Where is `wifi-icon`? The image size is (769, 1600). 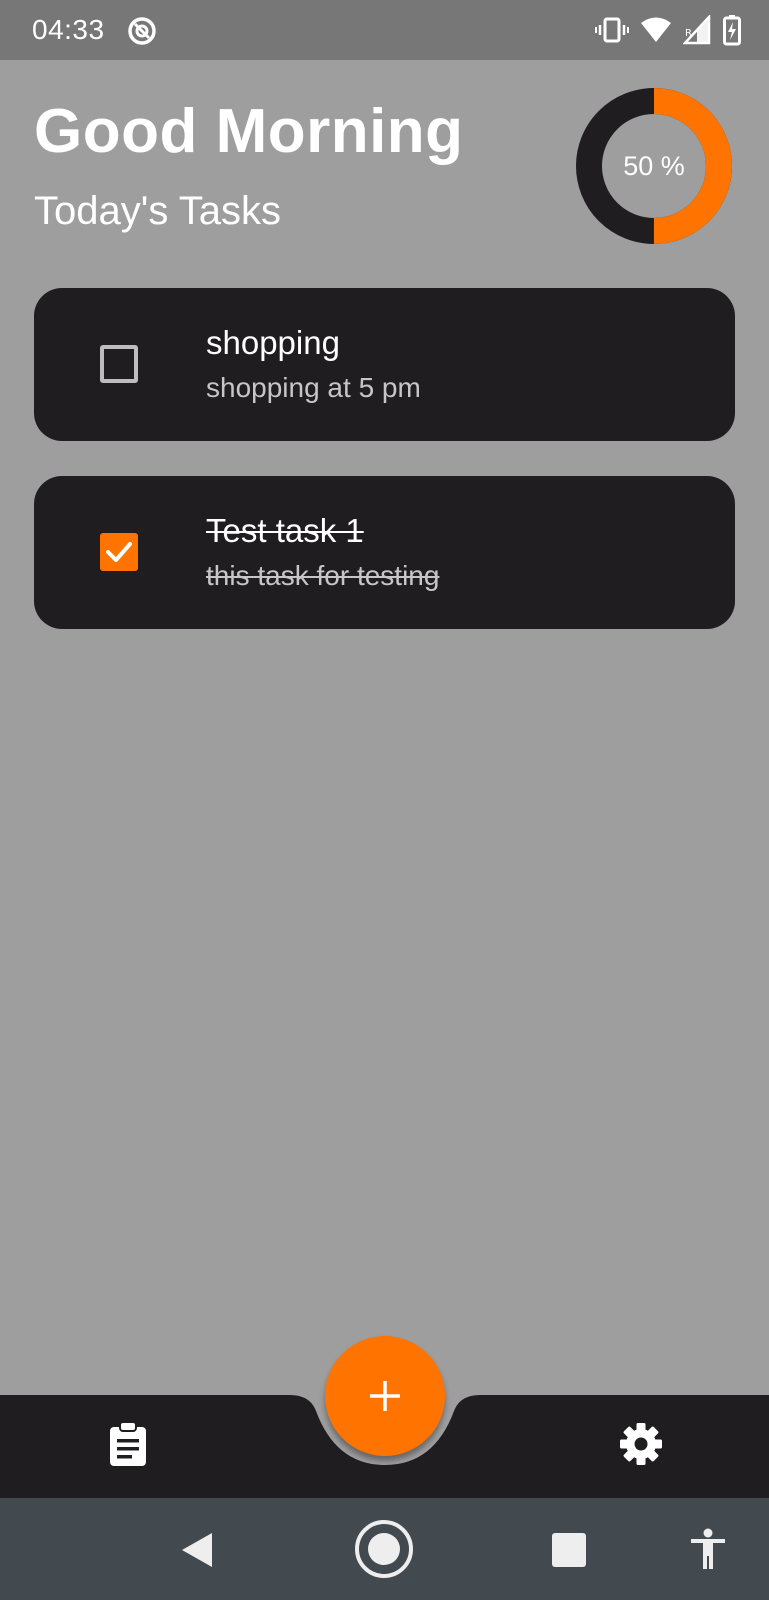 wifi-icon is located at coordinates (656, 29).